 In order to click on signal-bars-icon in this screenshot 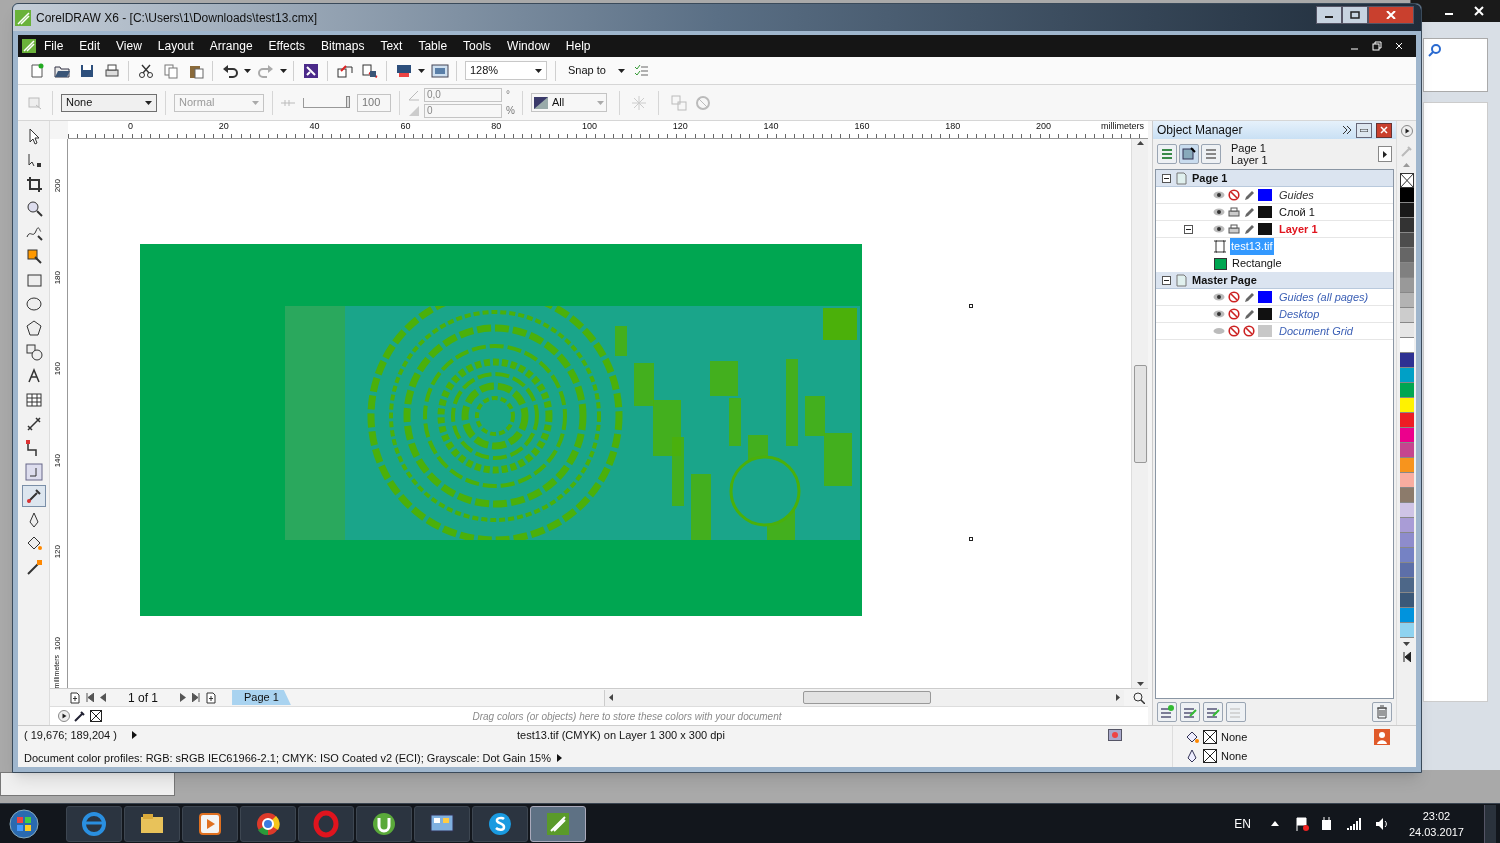, I will do `click(1353, 823)`.